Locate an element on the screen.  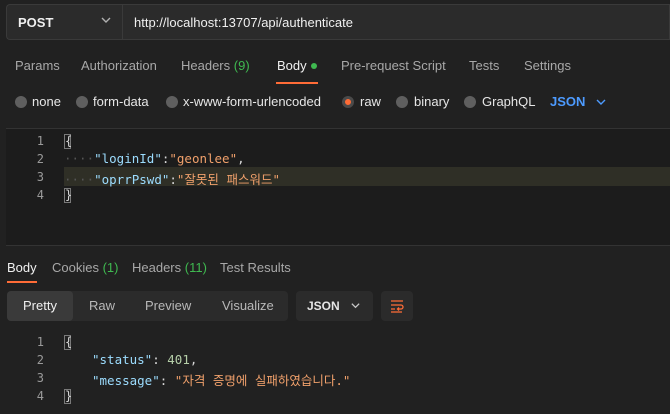
response-tab-cookies: Cookies (1) is located at coordinates (85, 267).